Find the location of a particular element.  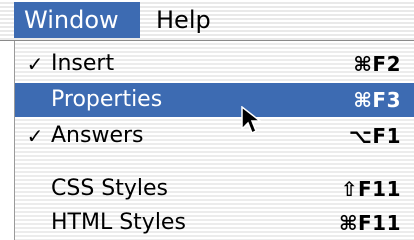

menu-item-label: Insert is located at coordinates (83, 63).